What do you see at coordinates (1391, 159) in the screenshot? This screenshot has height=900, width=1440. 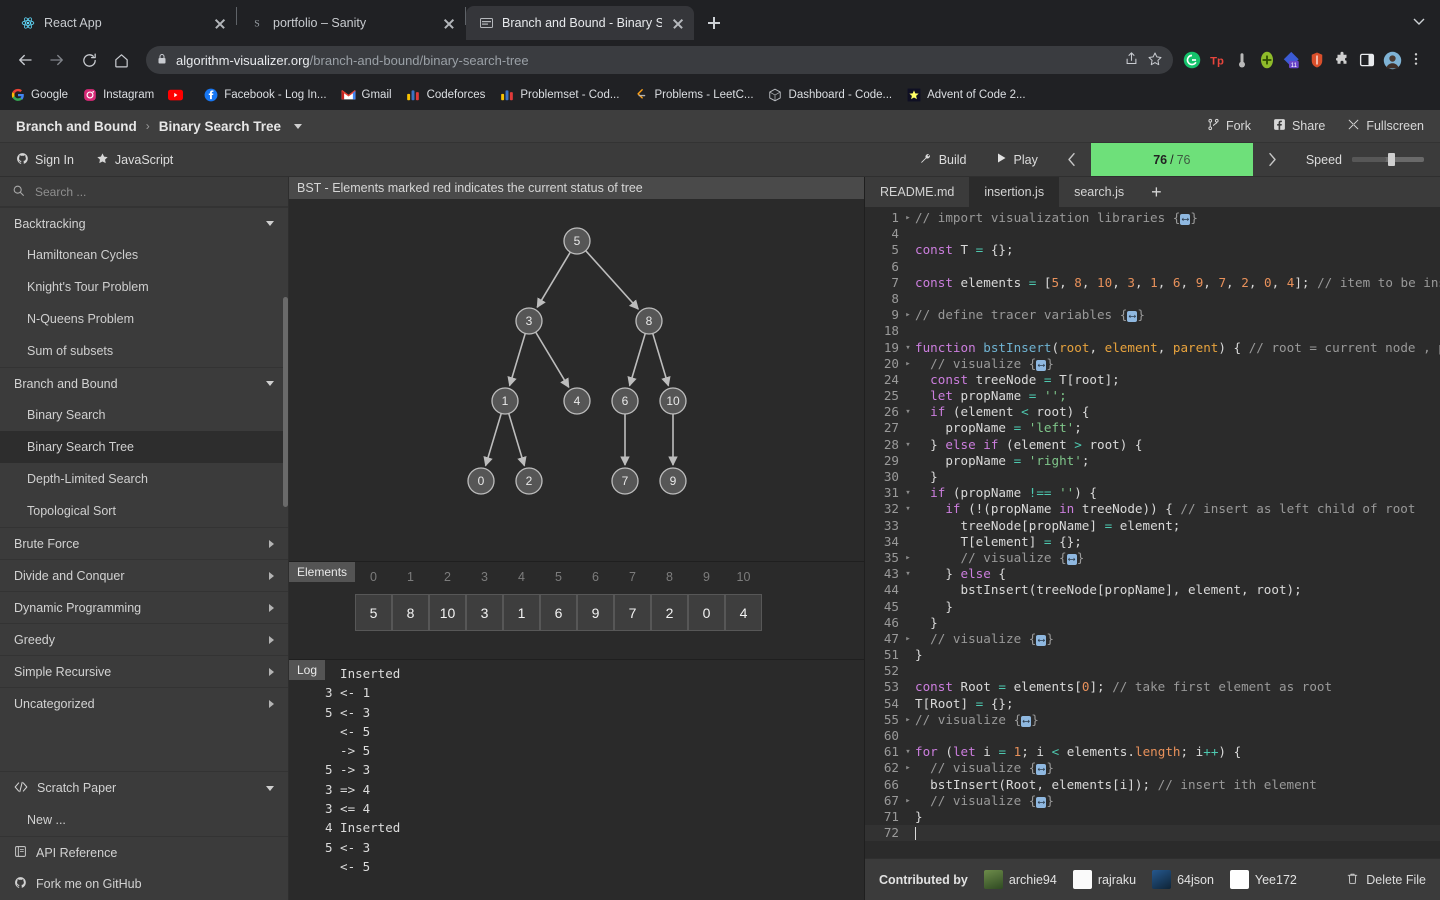 I see `slider-knob` at bounding box center [1391, 159].